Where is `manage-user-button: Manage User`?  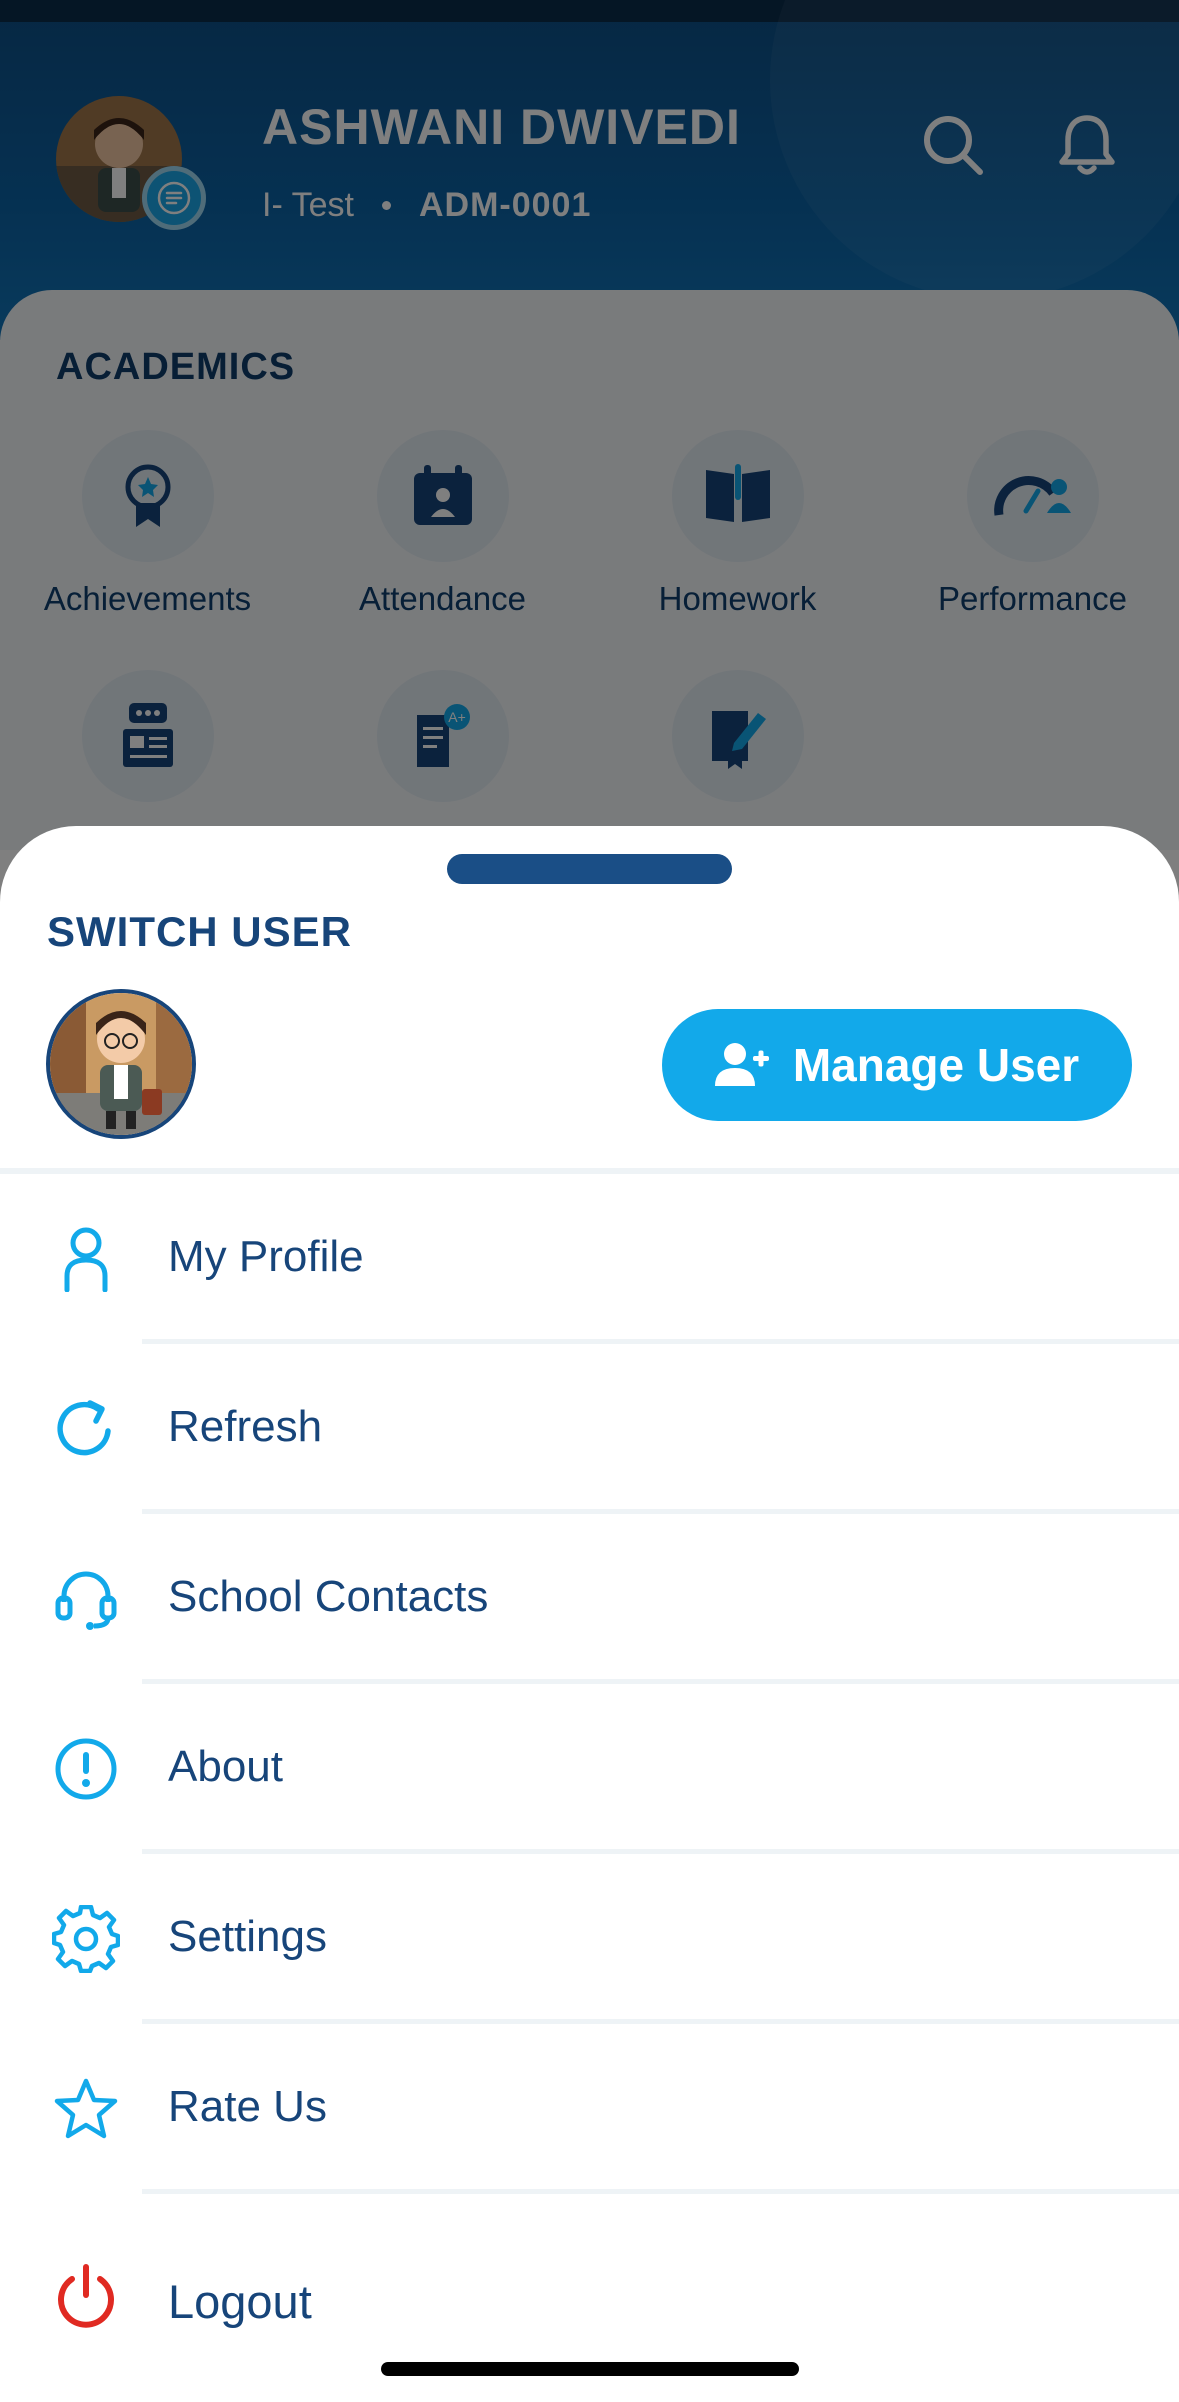
manage-user-button: Manage User is located at coordinates (897, 1065).